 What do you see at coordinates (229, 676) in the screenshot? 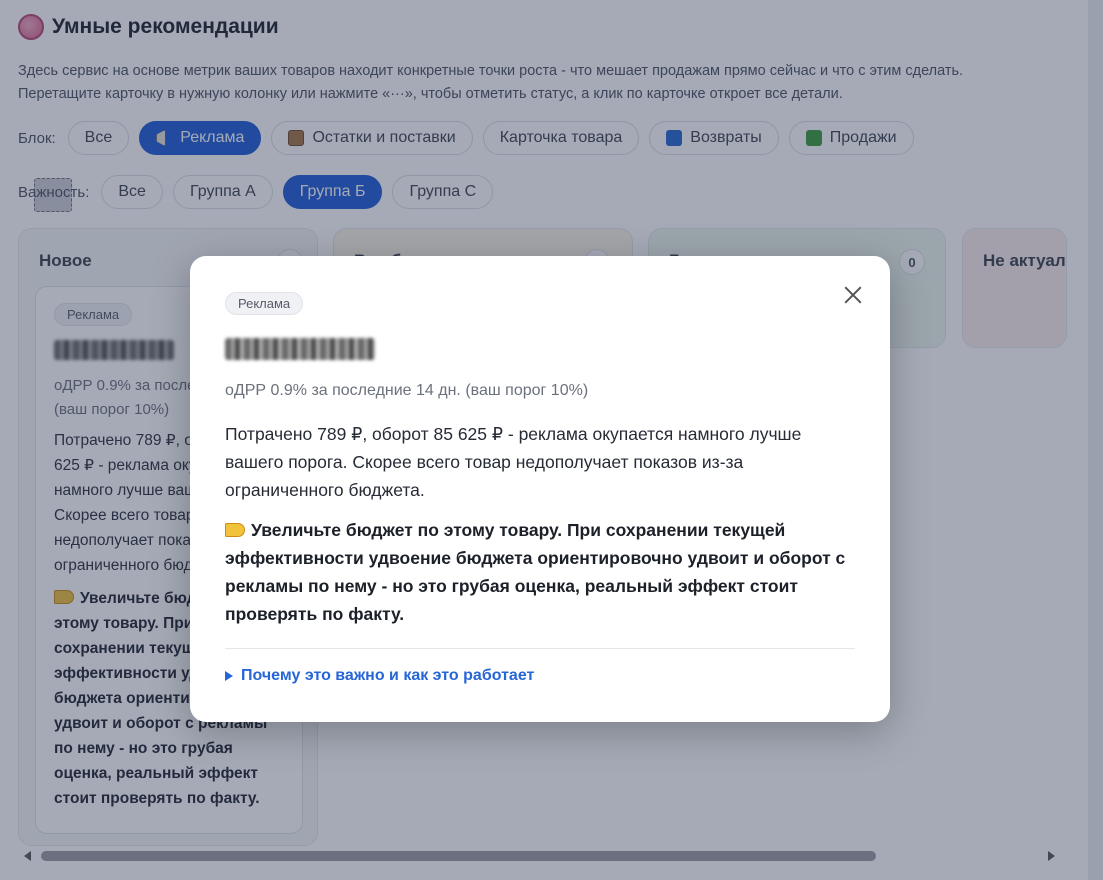
I see `triangle-right-icon` at bounding box center [229, 676].